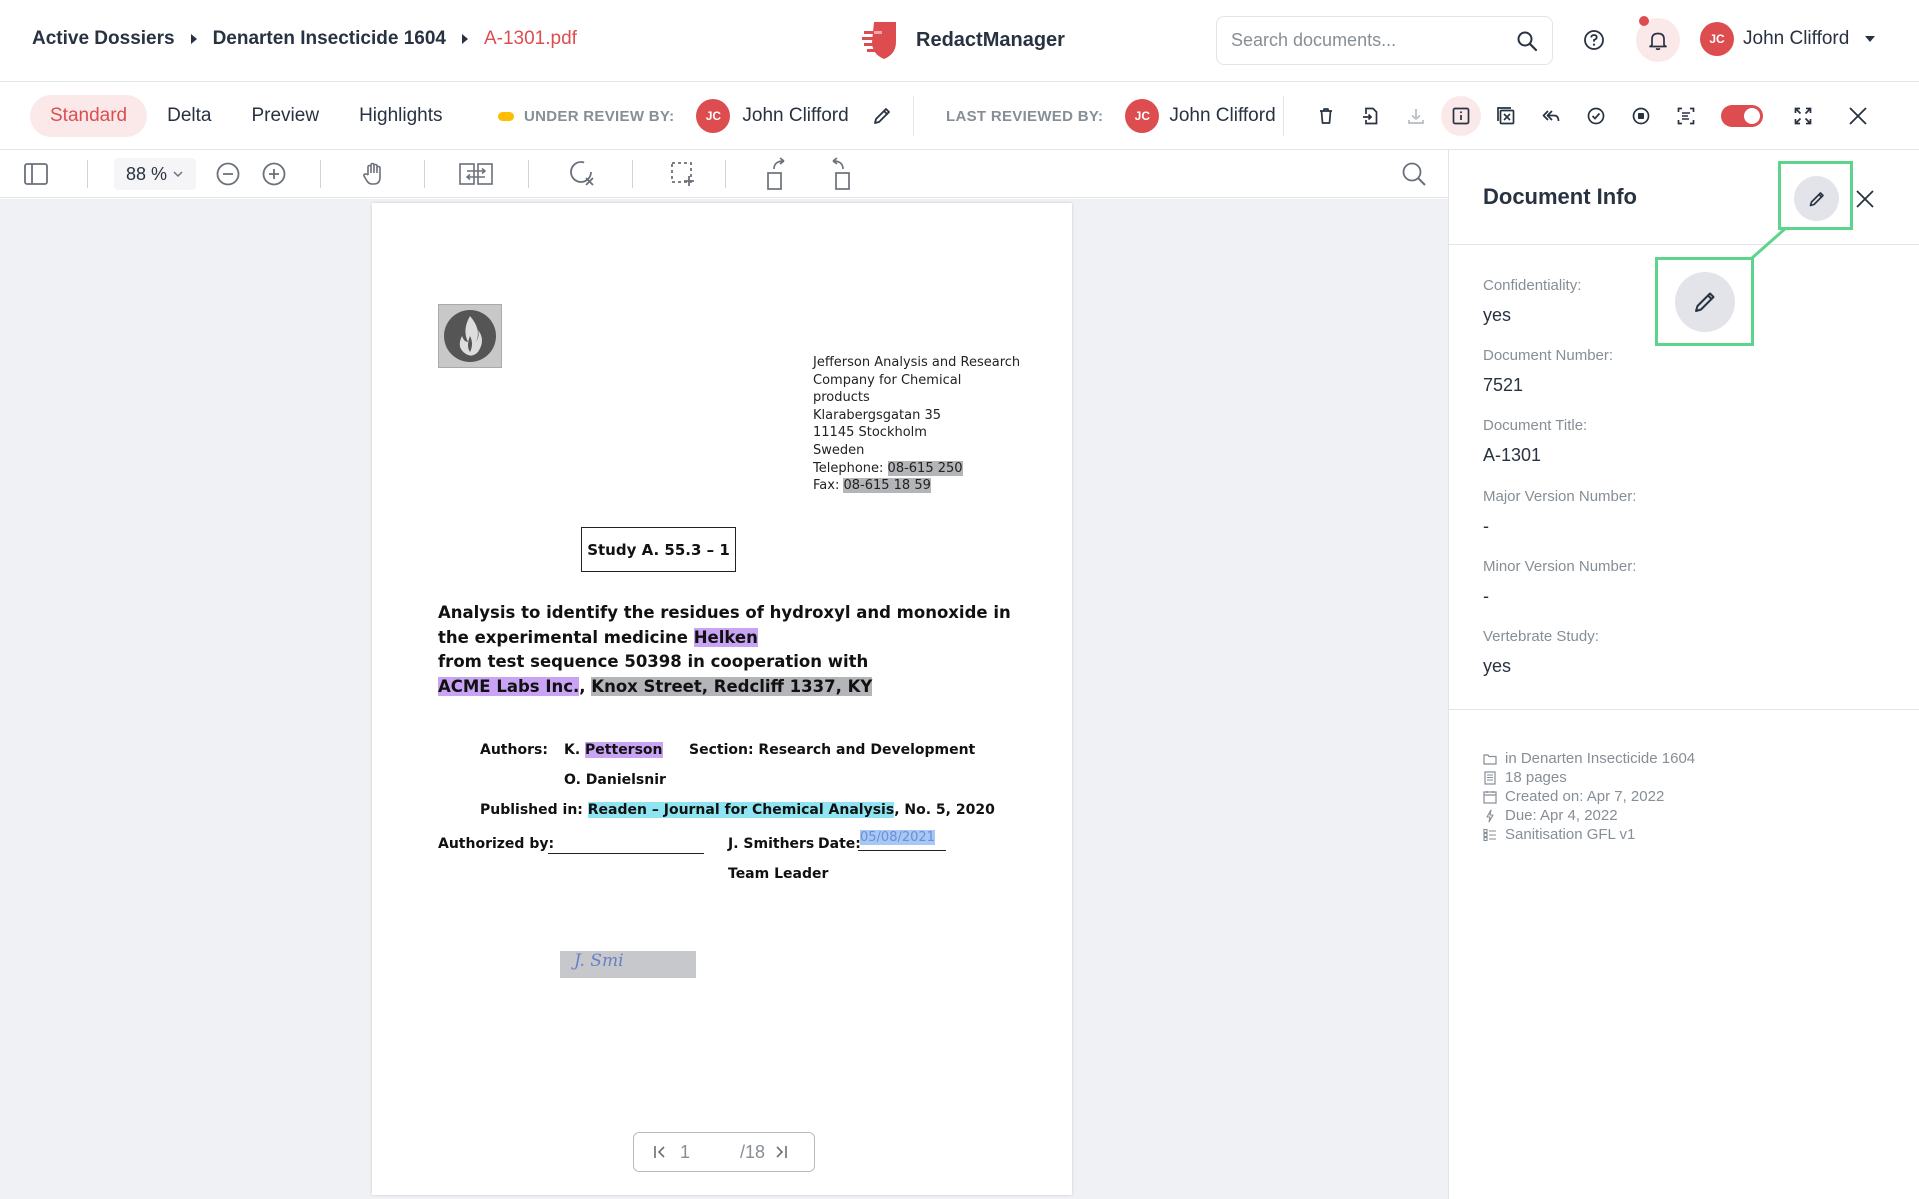 Image resolution: width=1919 pixels, height=1199 pixels. Describe the element at coordinates (1506, 116) in the screenshot. I see `exclude-pages-button` at that location.